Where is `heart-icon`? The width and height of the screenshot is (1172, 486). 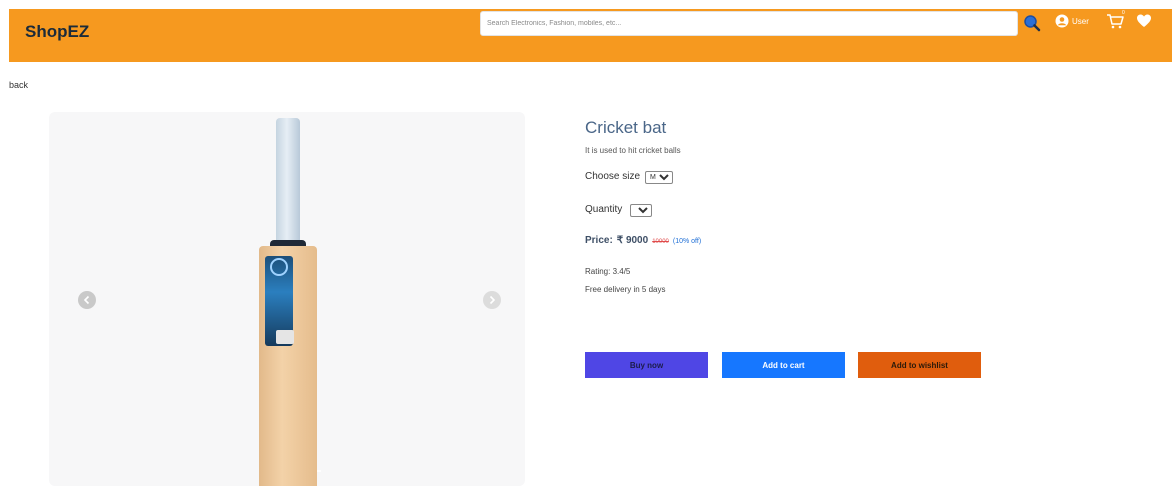
heart-icon is located at coordinates (1144, 20).